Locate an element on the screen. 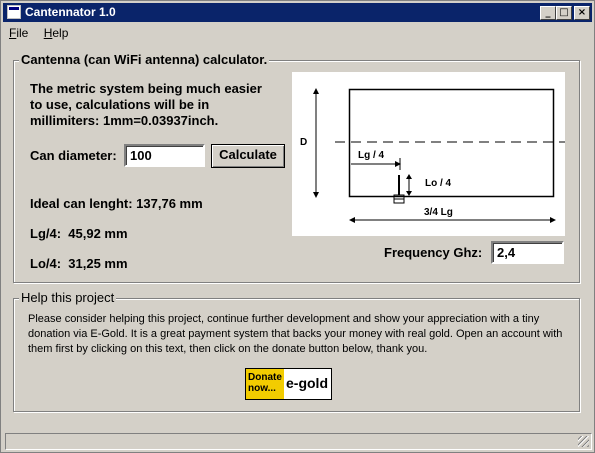  lg4-result: Lg/4: 45,92 mm is located at coordinates (79, 233).